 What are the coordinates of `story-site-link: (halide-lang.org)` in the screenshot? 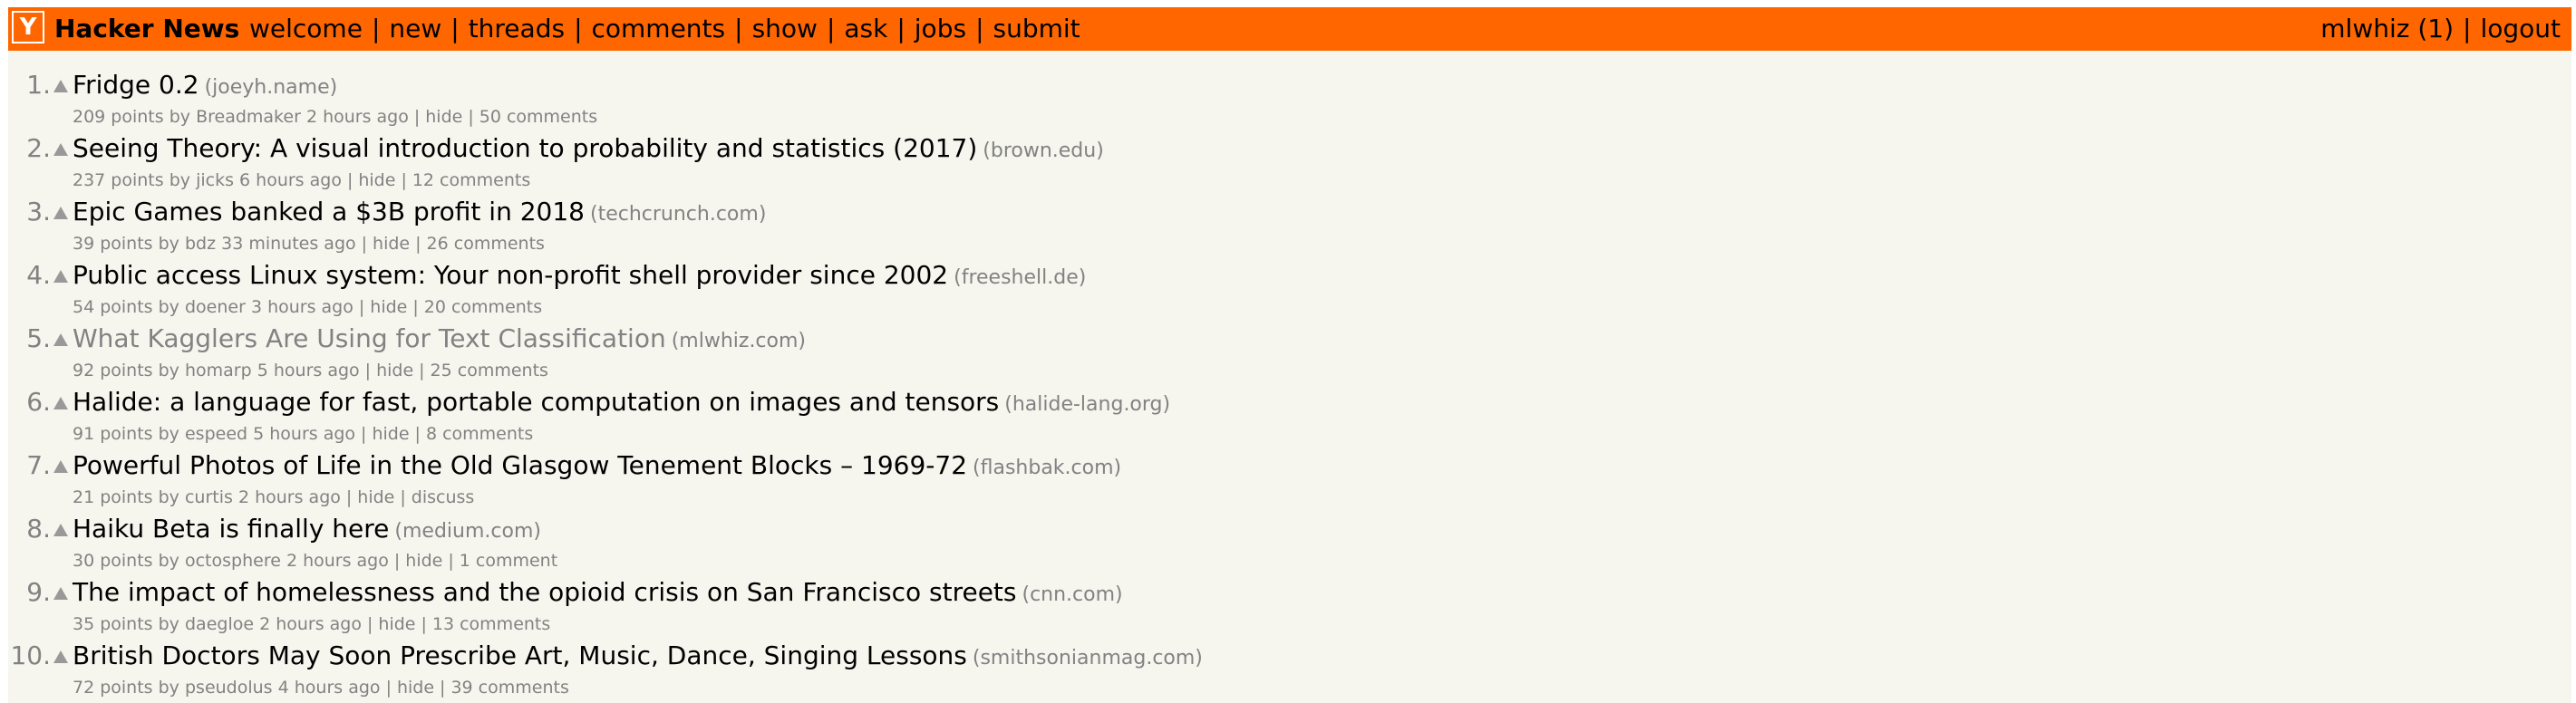 It's located at (1087, 404).